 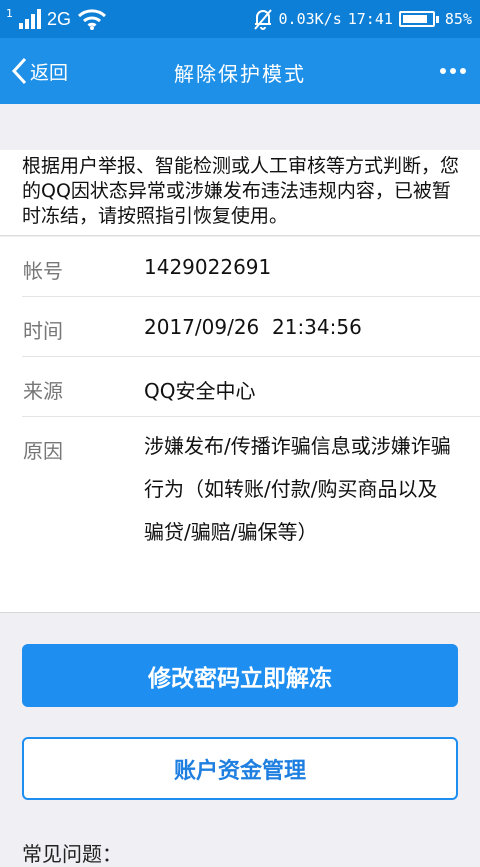 I want to click on status-left: 1 2G, so click(x=53, y=18).